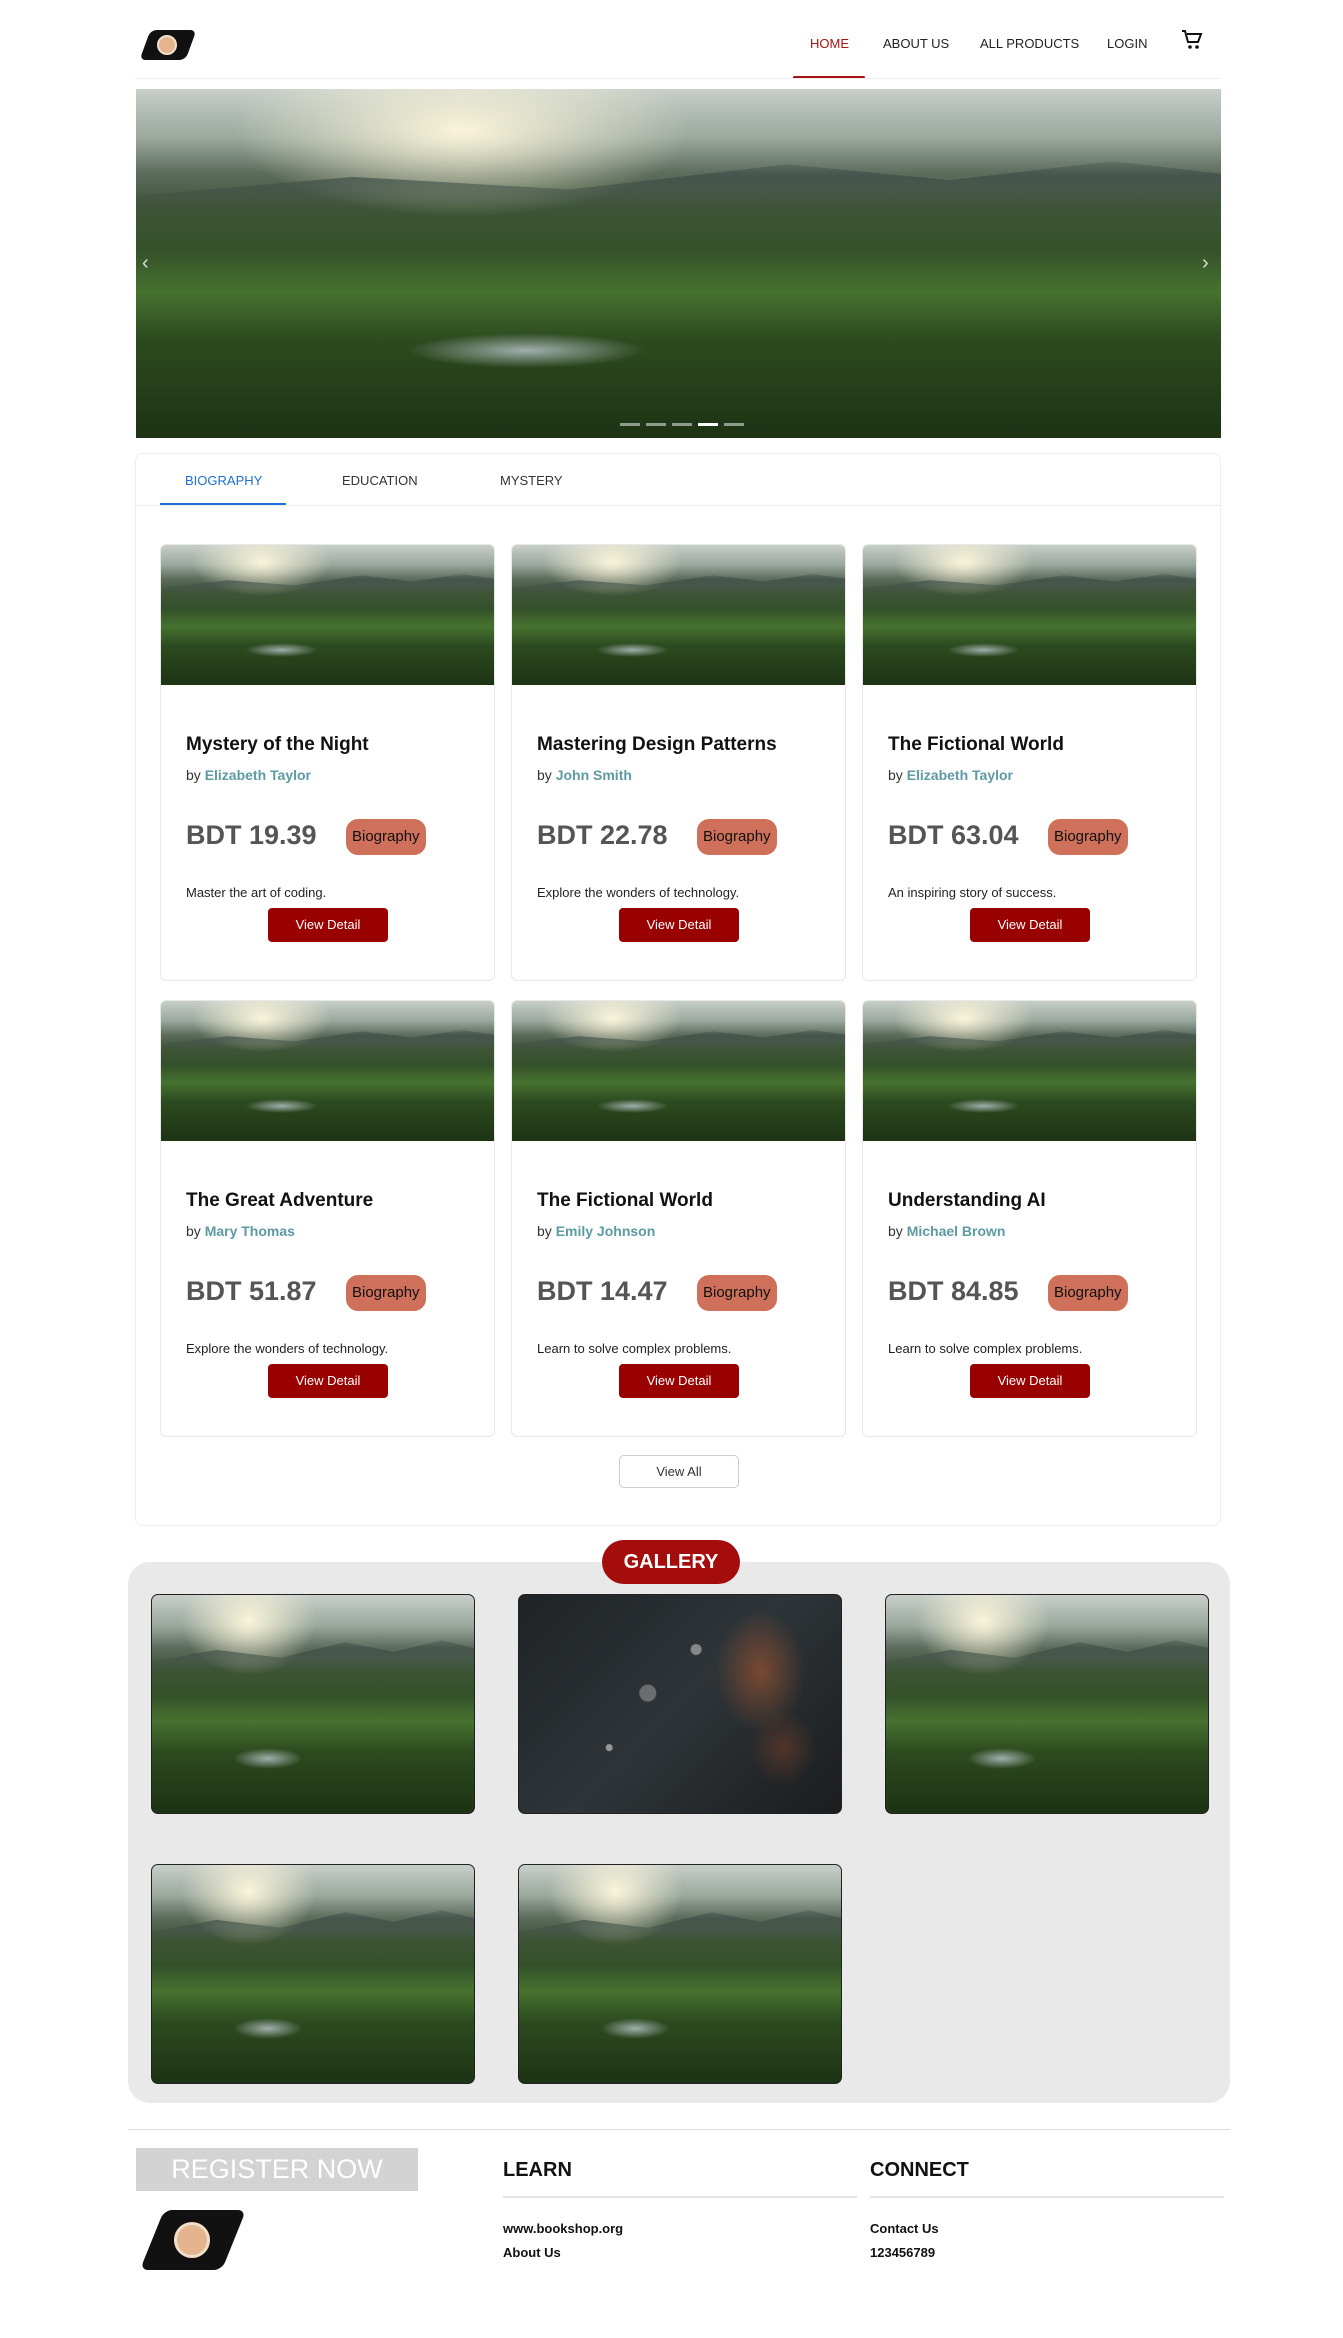  What do you see at coordinates (250, 1231) in the screenshot?
I see `book-author: Mary Thomas` at bounding box center [250, 1231].